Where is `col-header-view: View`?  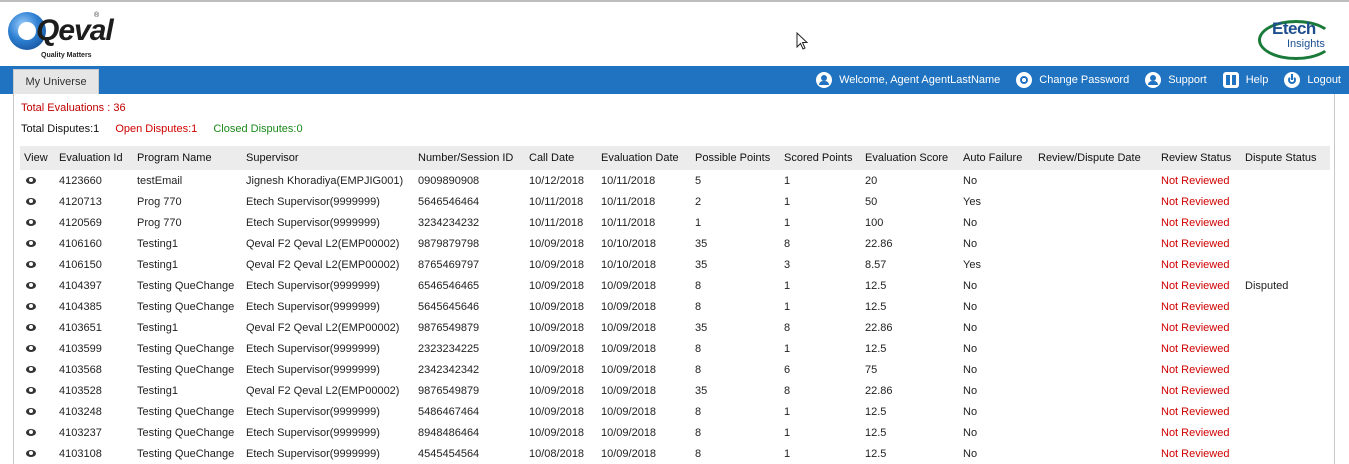
col-header-view: View is located at coordinates (36, 158).